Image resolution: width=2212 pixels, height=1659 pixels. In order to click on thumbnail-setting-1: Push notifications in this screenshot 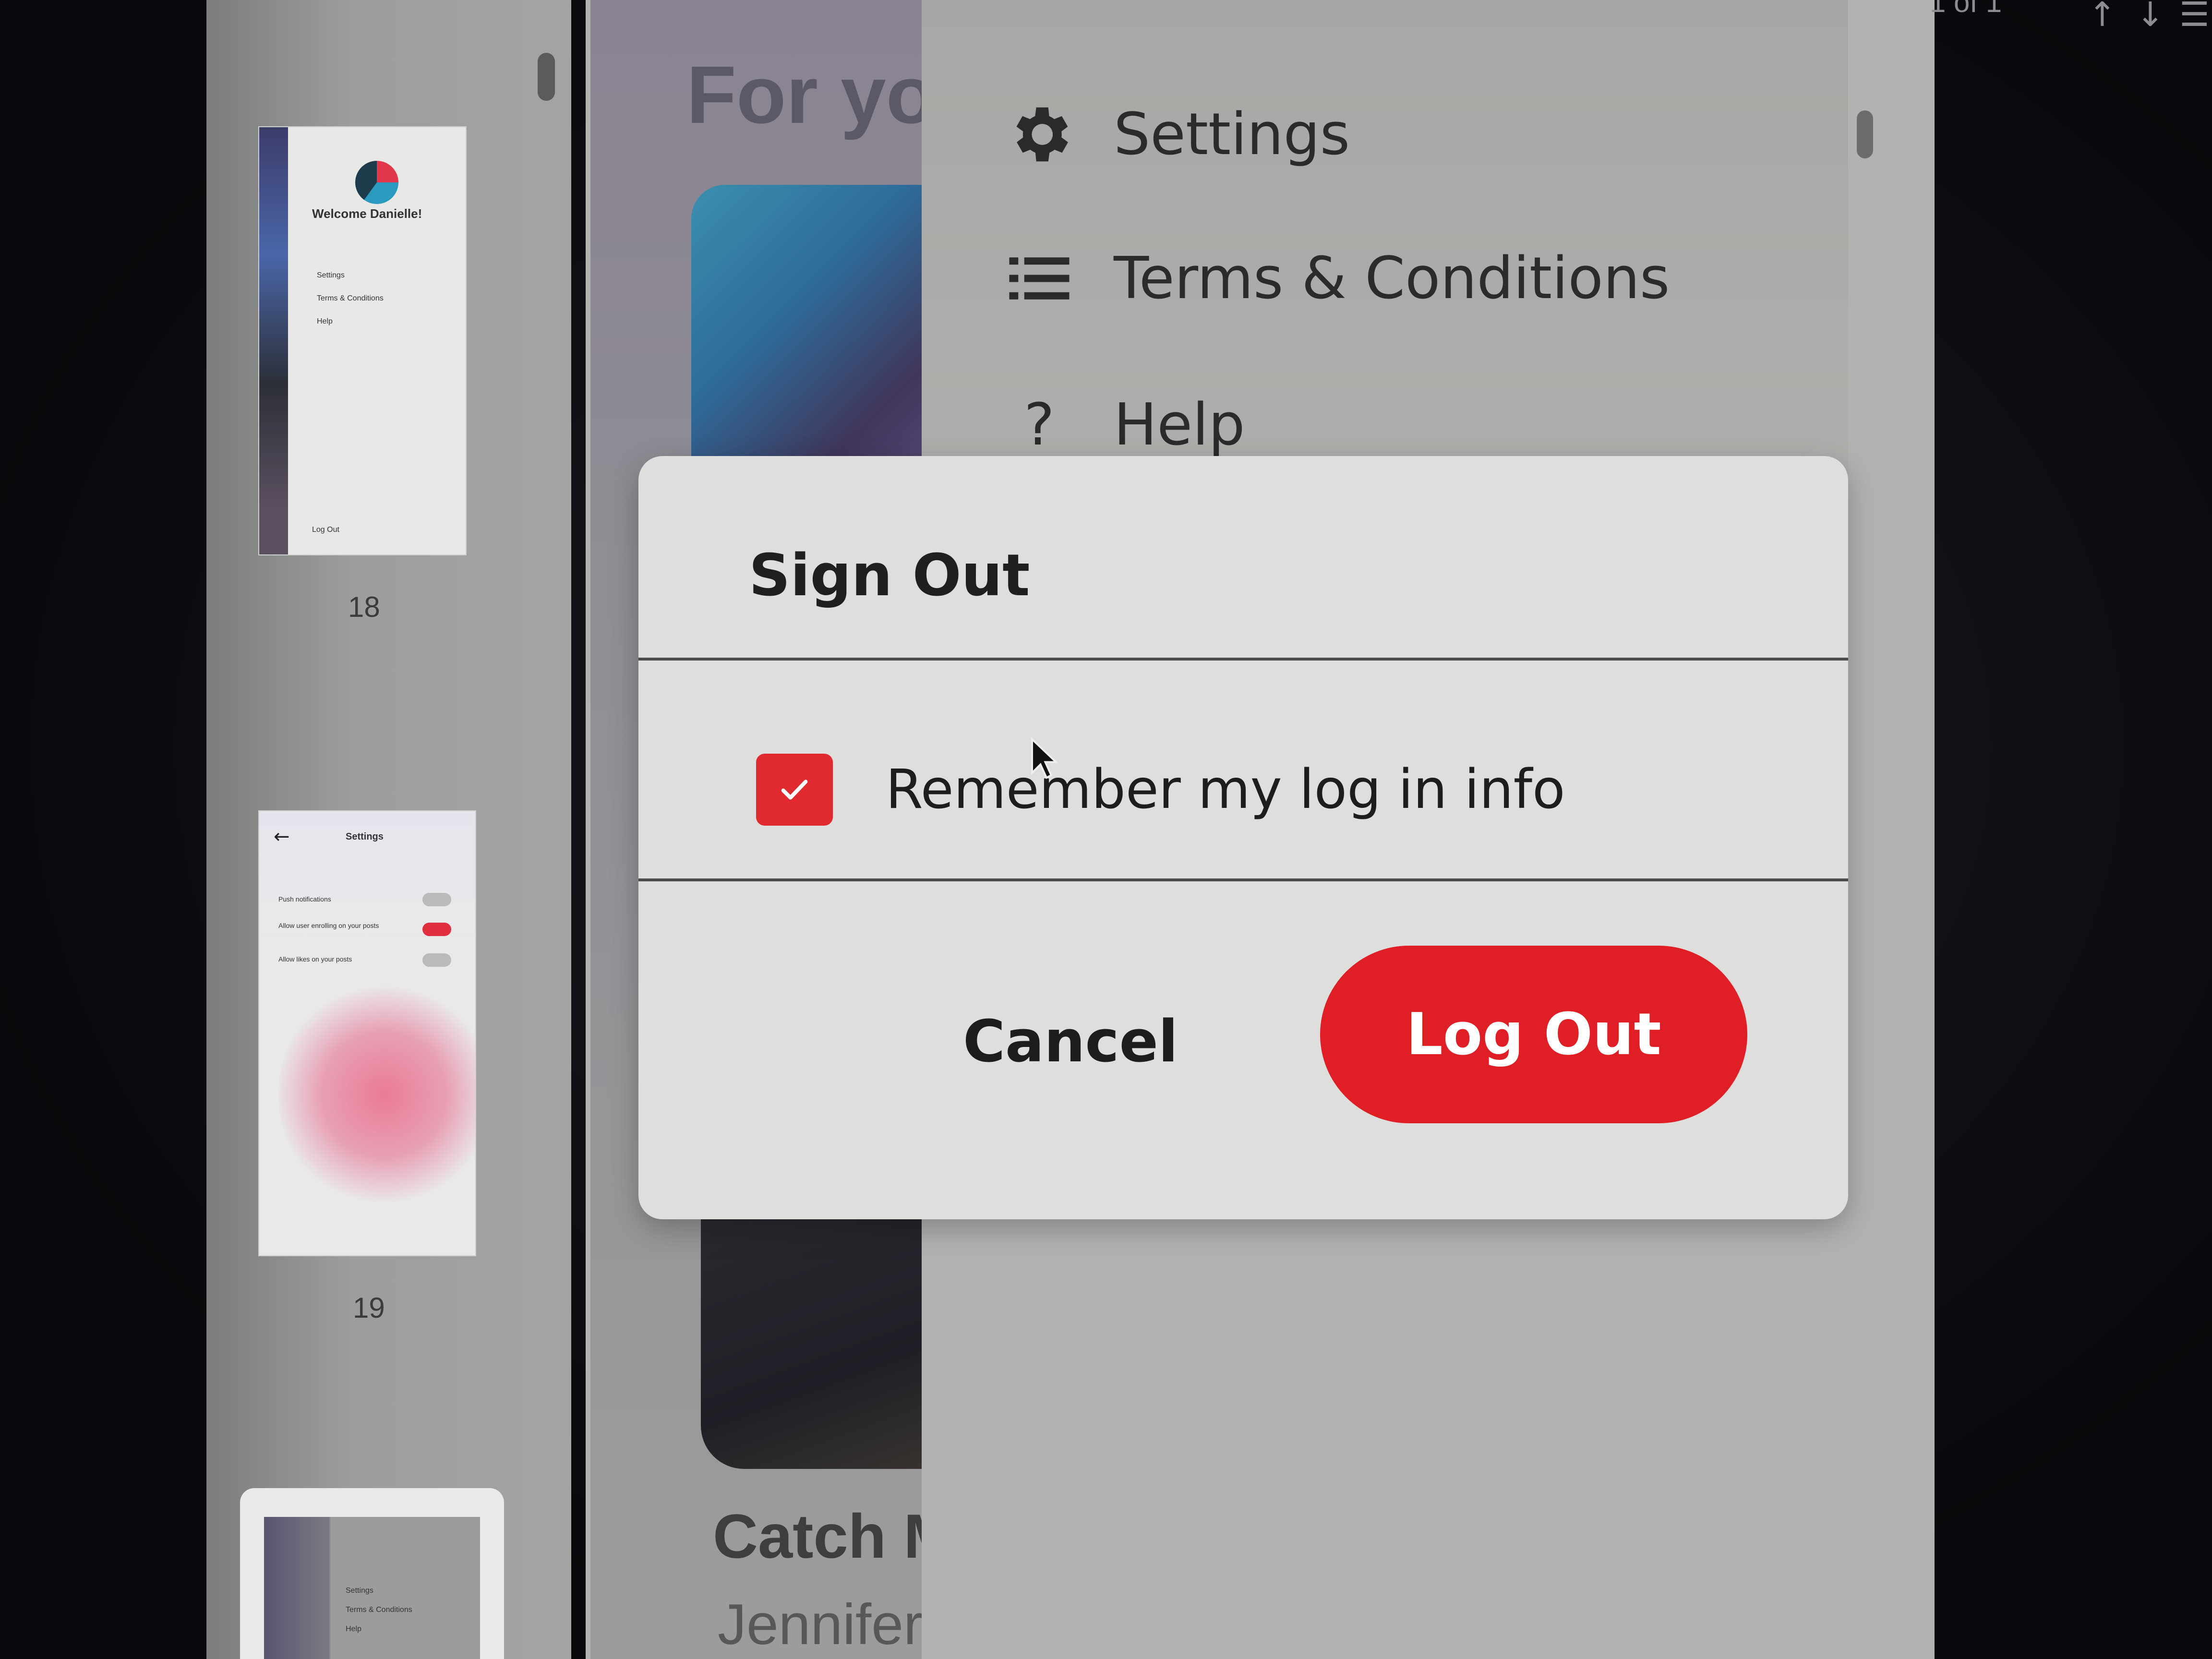, I will do `click(305, 899)`.